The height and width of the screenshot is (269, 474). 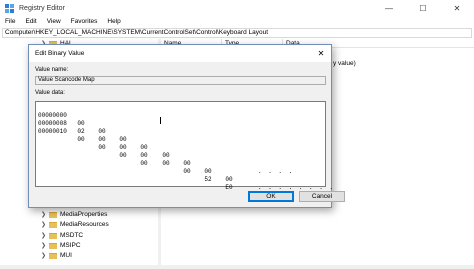 What do you see at coordinates (322, 196) in the screenshot?
I see `cancel-button: Cancel` at bounding box center [322, 196].